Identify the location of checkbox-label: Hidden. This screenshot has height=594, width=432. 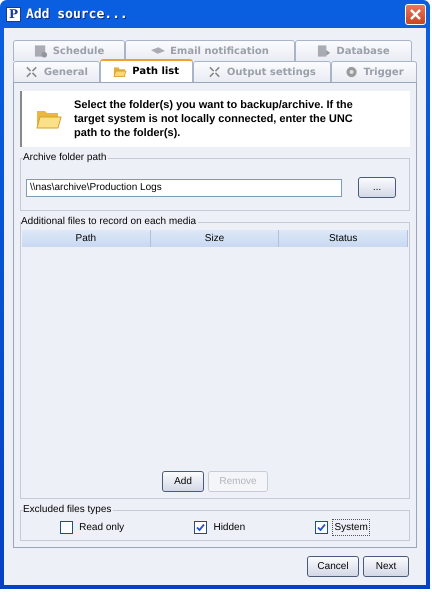
(229, 528).